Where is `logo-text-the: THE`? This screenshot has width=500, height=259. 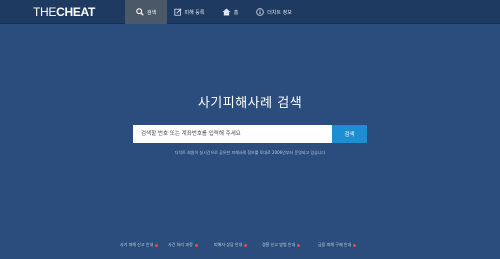 logo-text-the: THE is located at coordinates (45, 12).